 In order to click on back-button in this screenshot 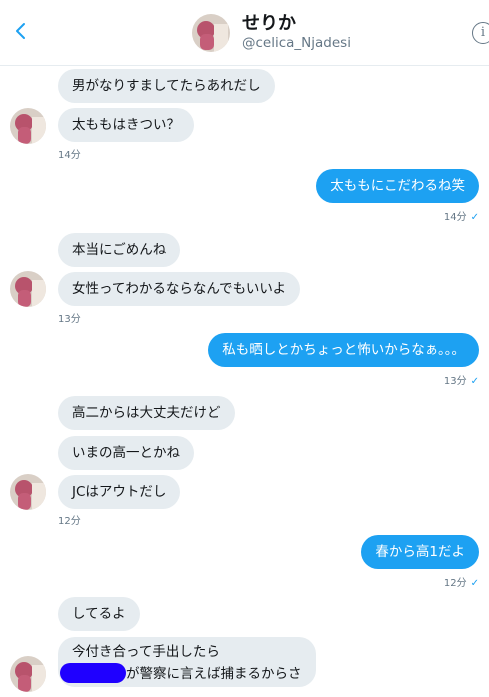, I will do `click(21, 31)`.